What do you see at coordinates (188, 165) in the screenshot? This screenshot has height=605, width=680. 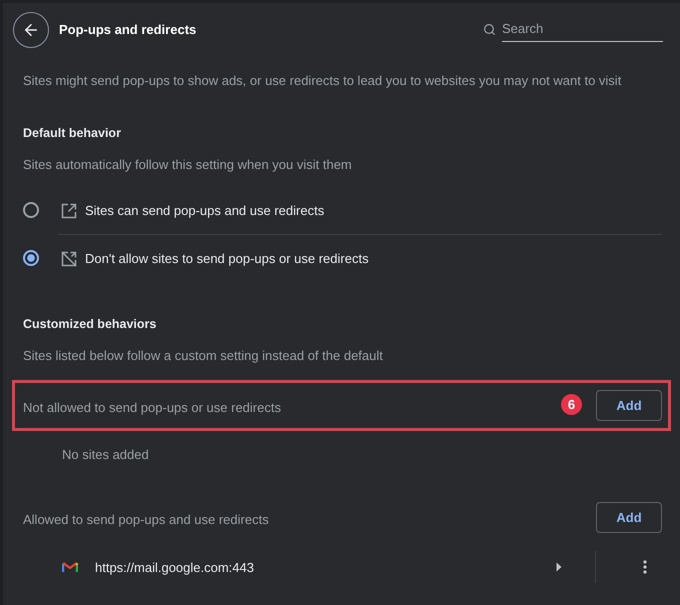 I see `section-subtitle: Sites automatically follow this setting when you visit them` at bounding box center [188, 165].